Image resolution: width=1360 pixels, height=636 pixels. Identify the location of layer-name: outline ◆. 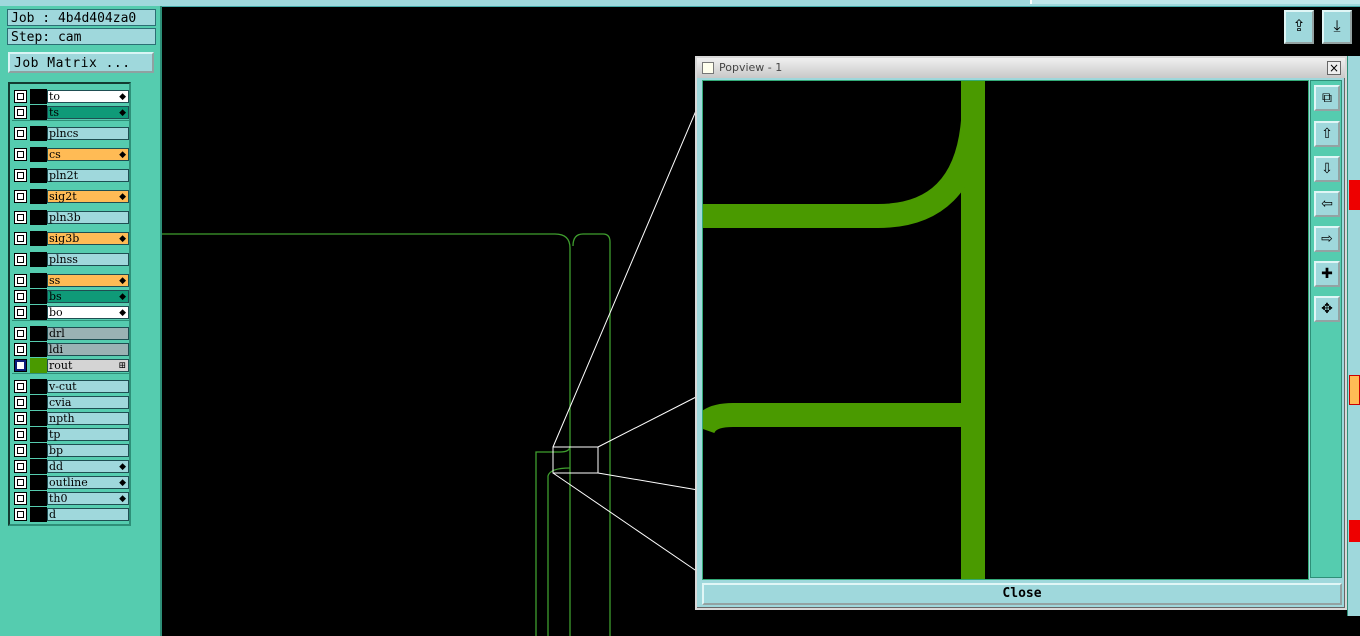
(88, 482).